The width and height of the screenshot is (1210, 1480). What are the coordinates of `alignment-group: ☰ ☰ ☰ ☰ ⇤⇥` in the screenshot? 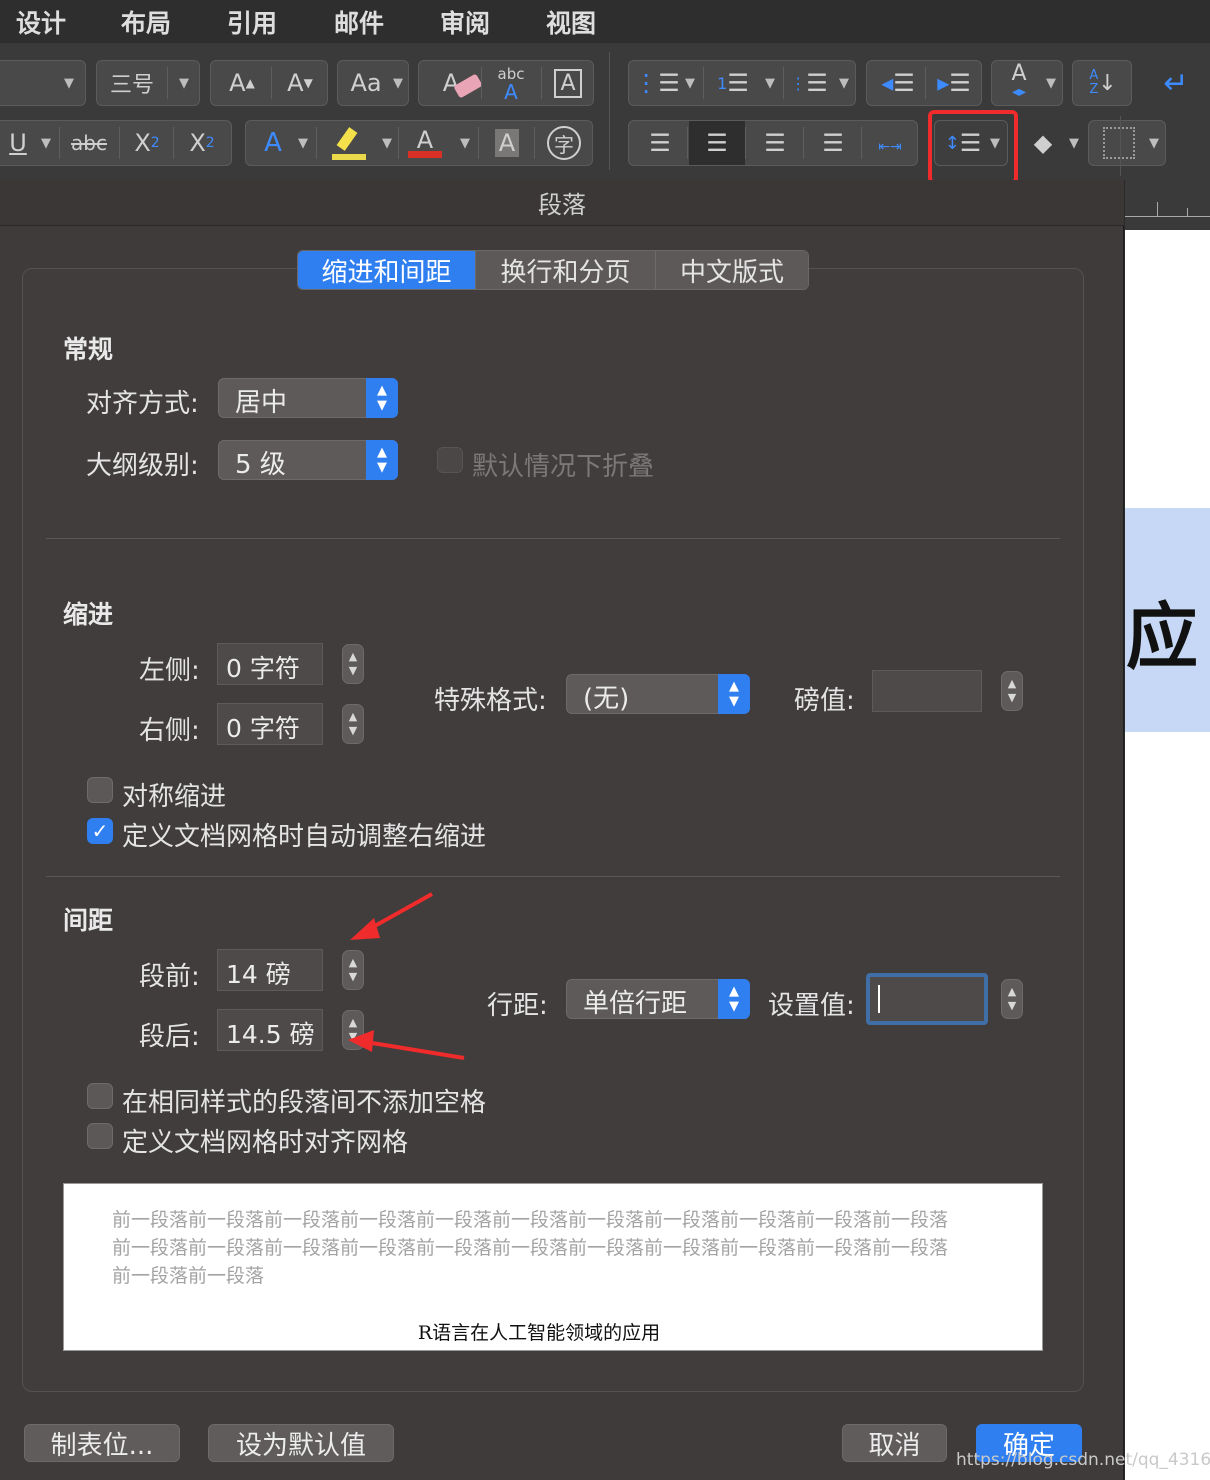 It's located at (773, 143).